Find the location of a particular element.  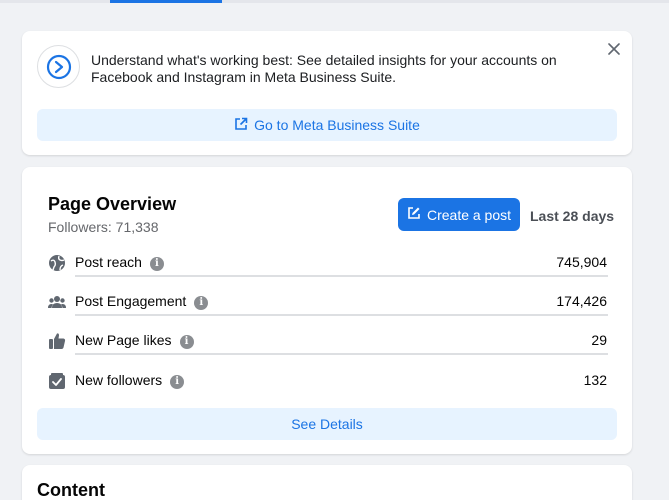

create-post-label: Create a post is located at coordinates (469, 214).